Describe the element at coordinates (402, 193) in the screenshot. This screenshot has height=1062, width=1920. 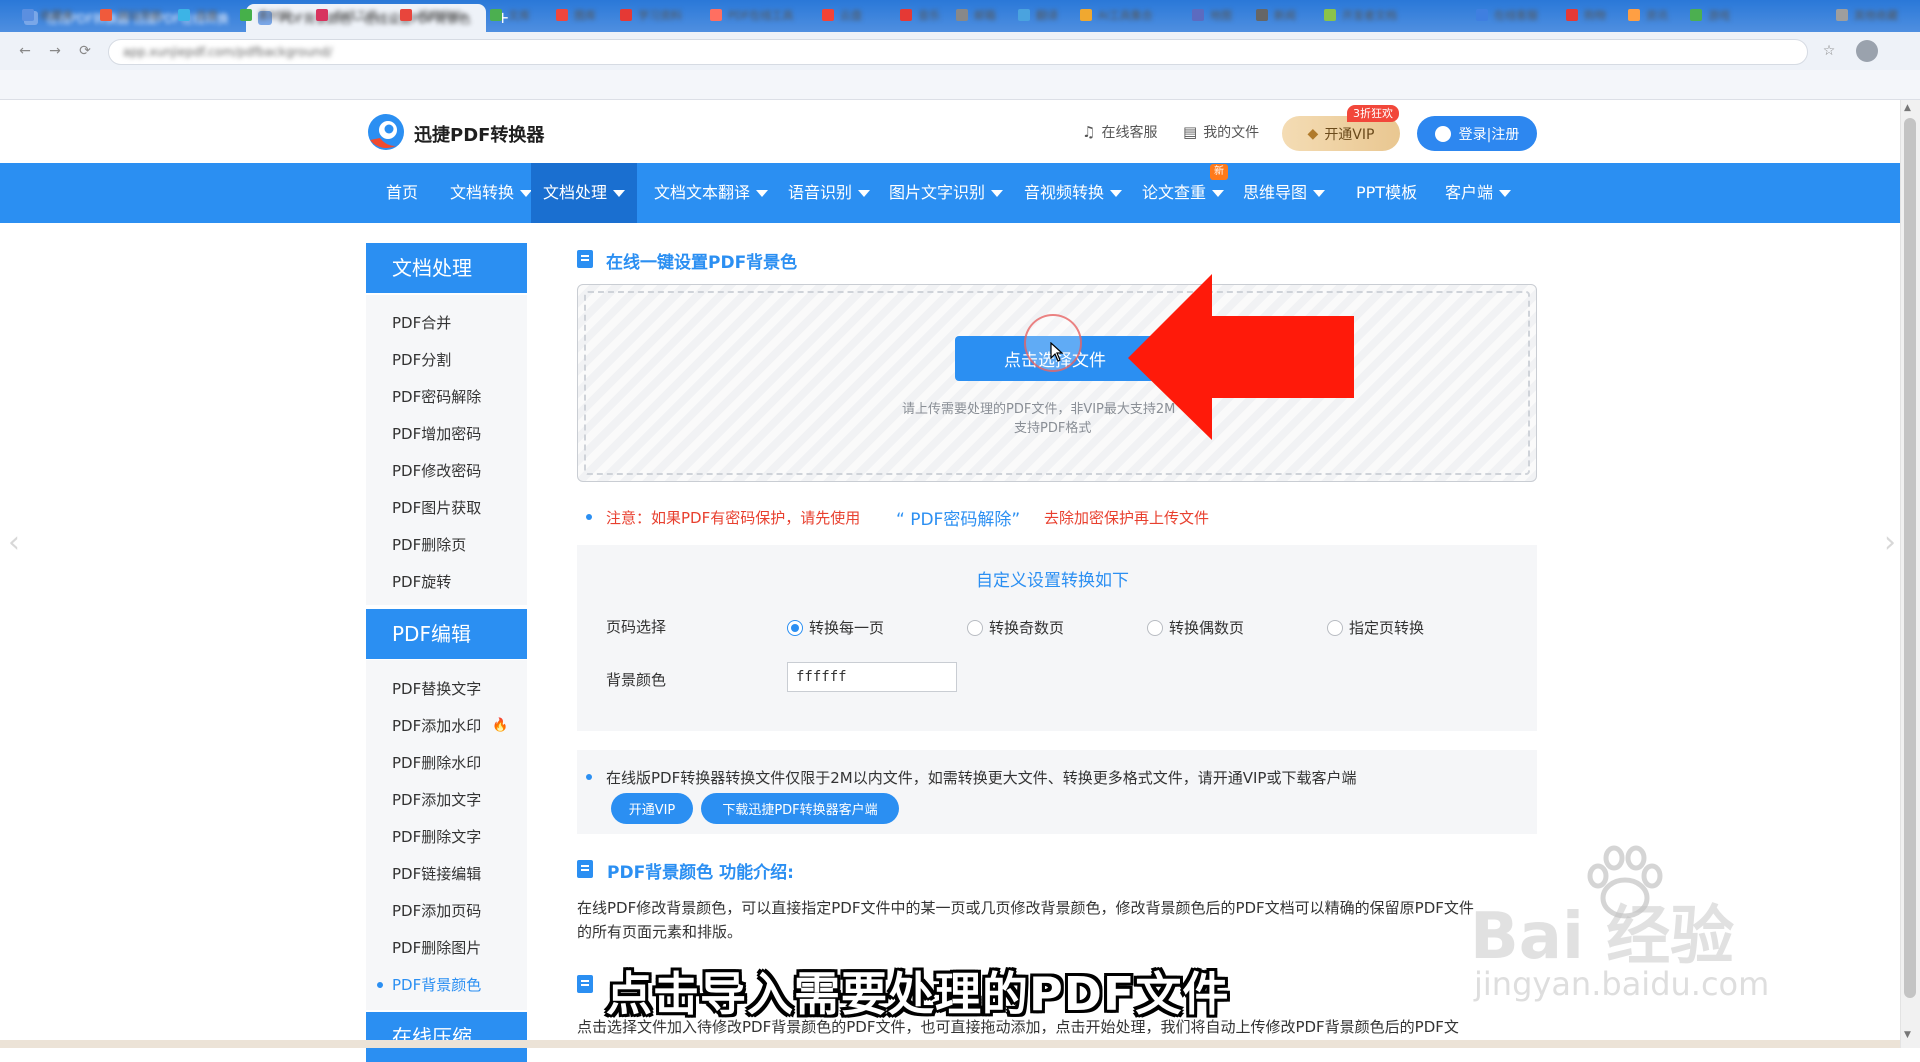
I see `nav-item: 首页` at that location.